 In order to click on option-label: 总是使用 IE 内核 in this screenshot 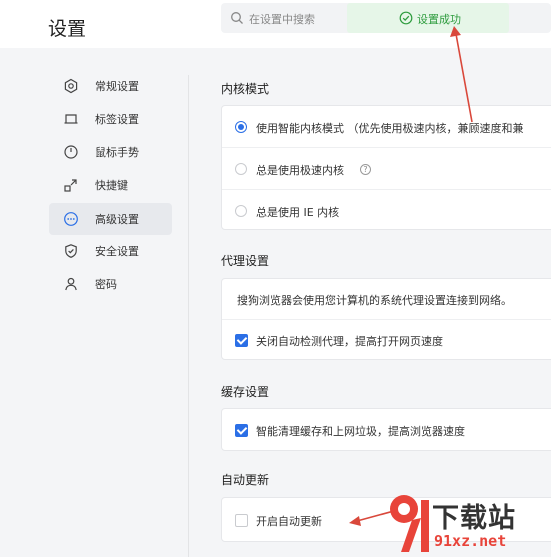, I will do `click(298, 212)`.